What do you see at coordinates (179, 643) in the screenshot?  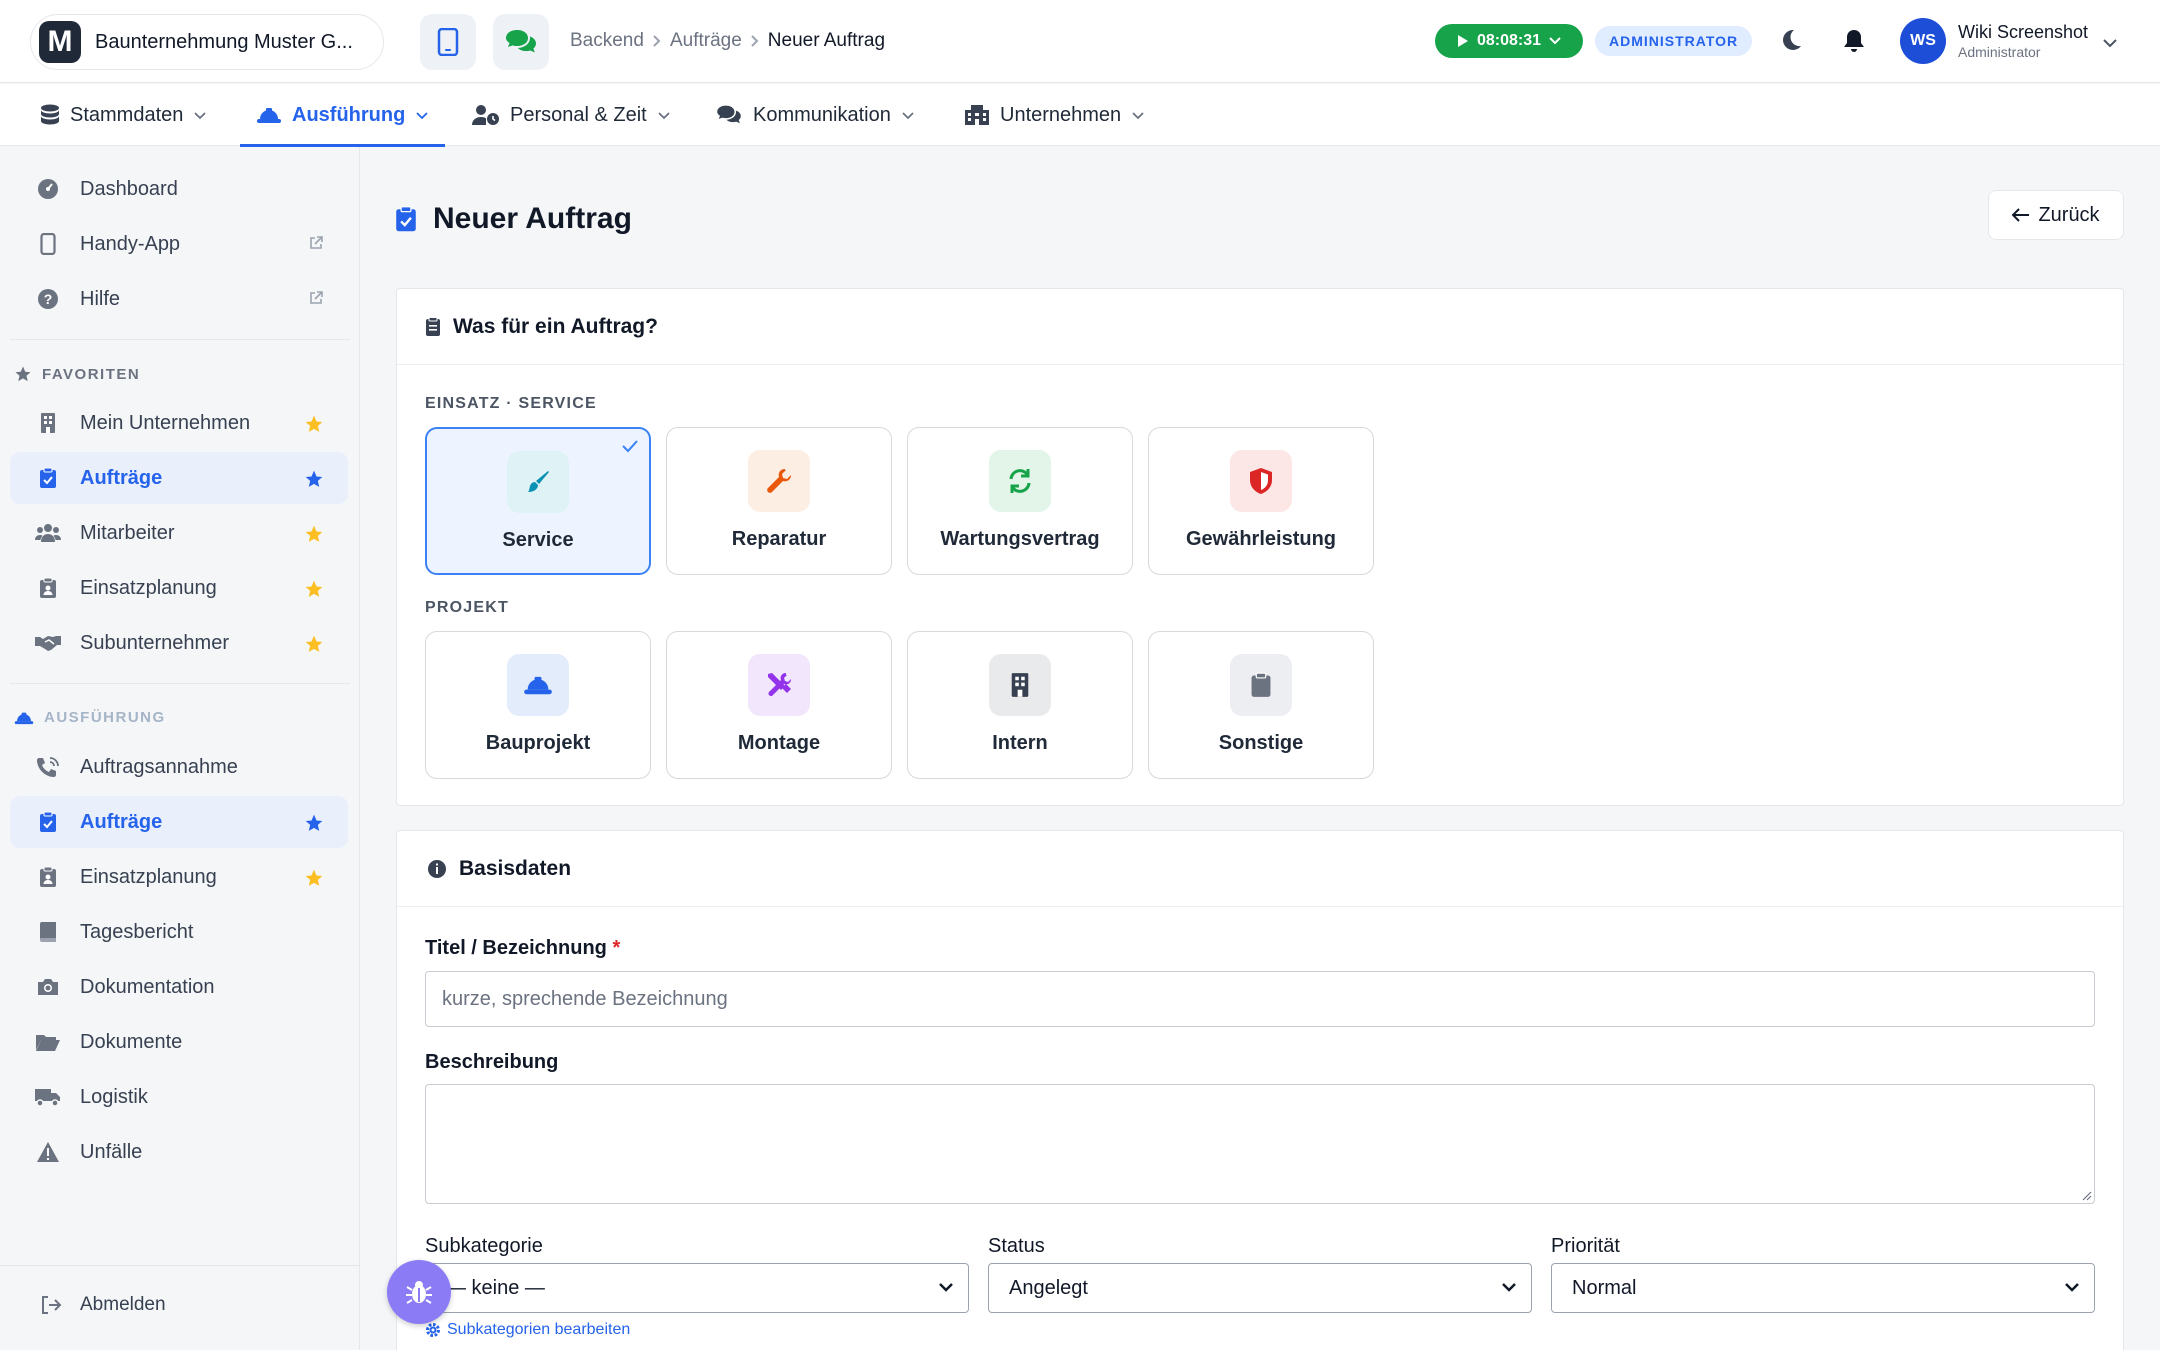 I see `sidebar-fav-subunternehmer: Subunternehmer` at bounding box center [179, 643].